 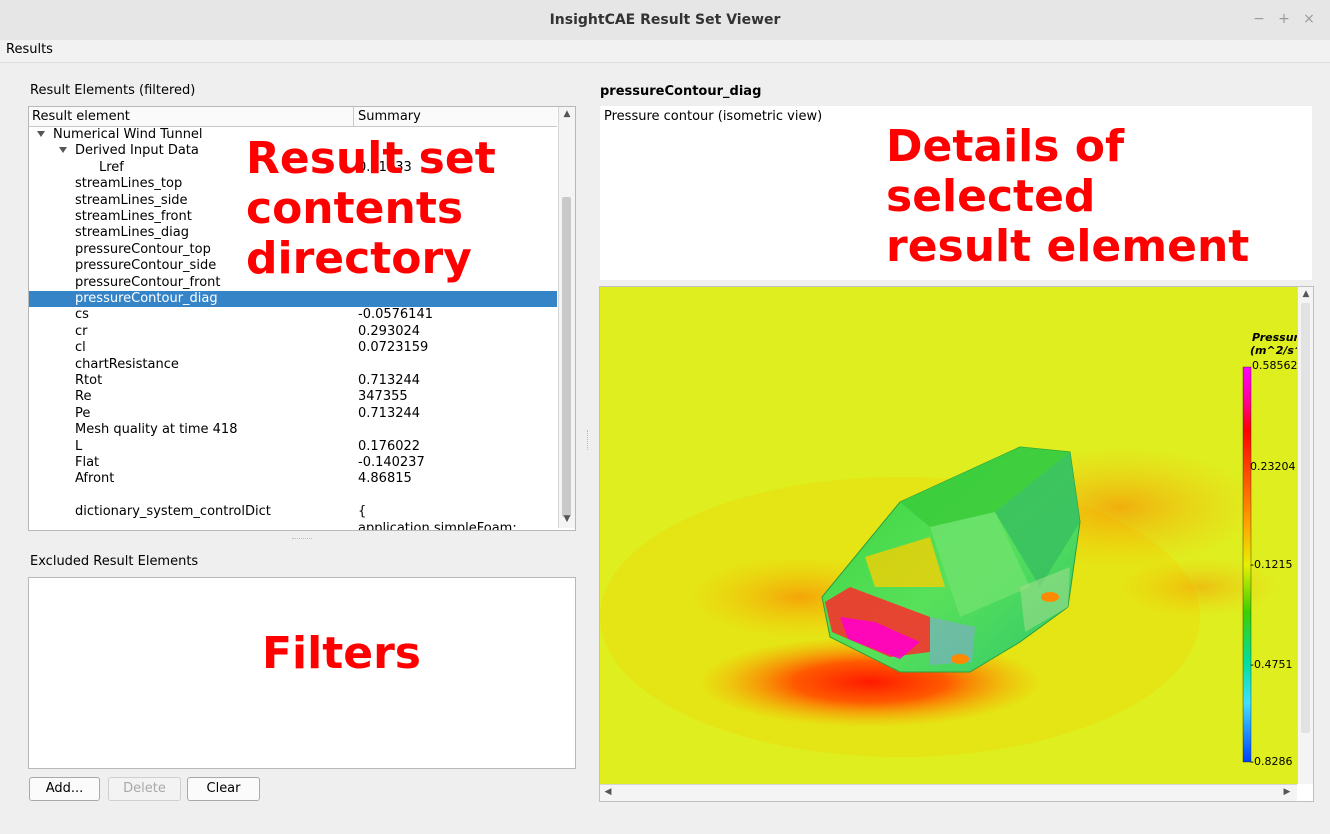 I want to click on annotation-directory-line2: contents, so click(x=355, y=208).